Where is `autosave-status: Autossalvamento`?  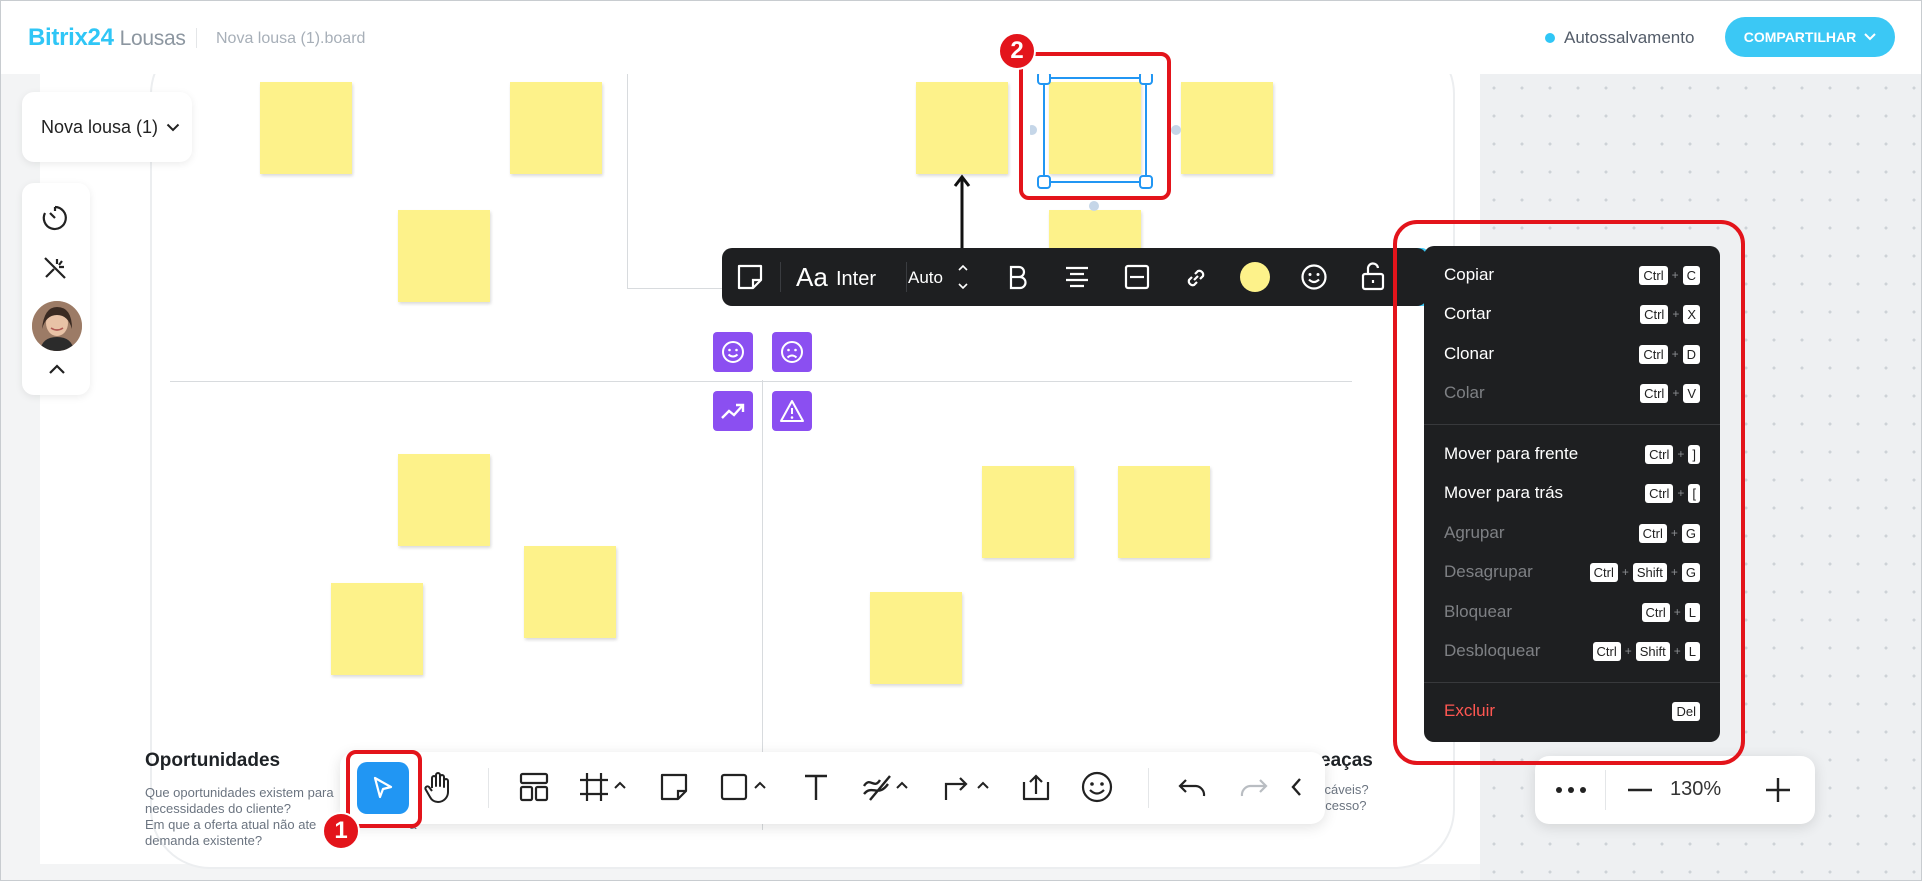 autosave-status: Autossalvamento is located at coordinates (1619, 38).